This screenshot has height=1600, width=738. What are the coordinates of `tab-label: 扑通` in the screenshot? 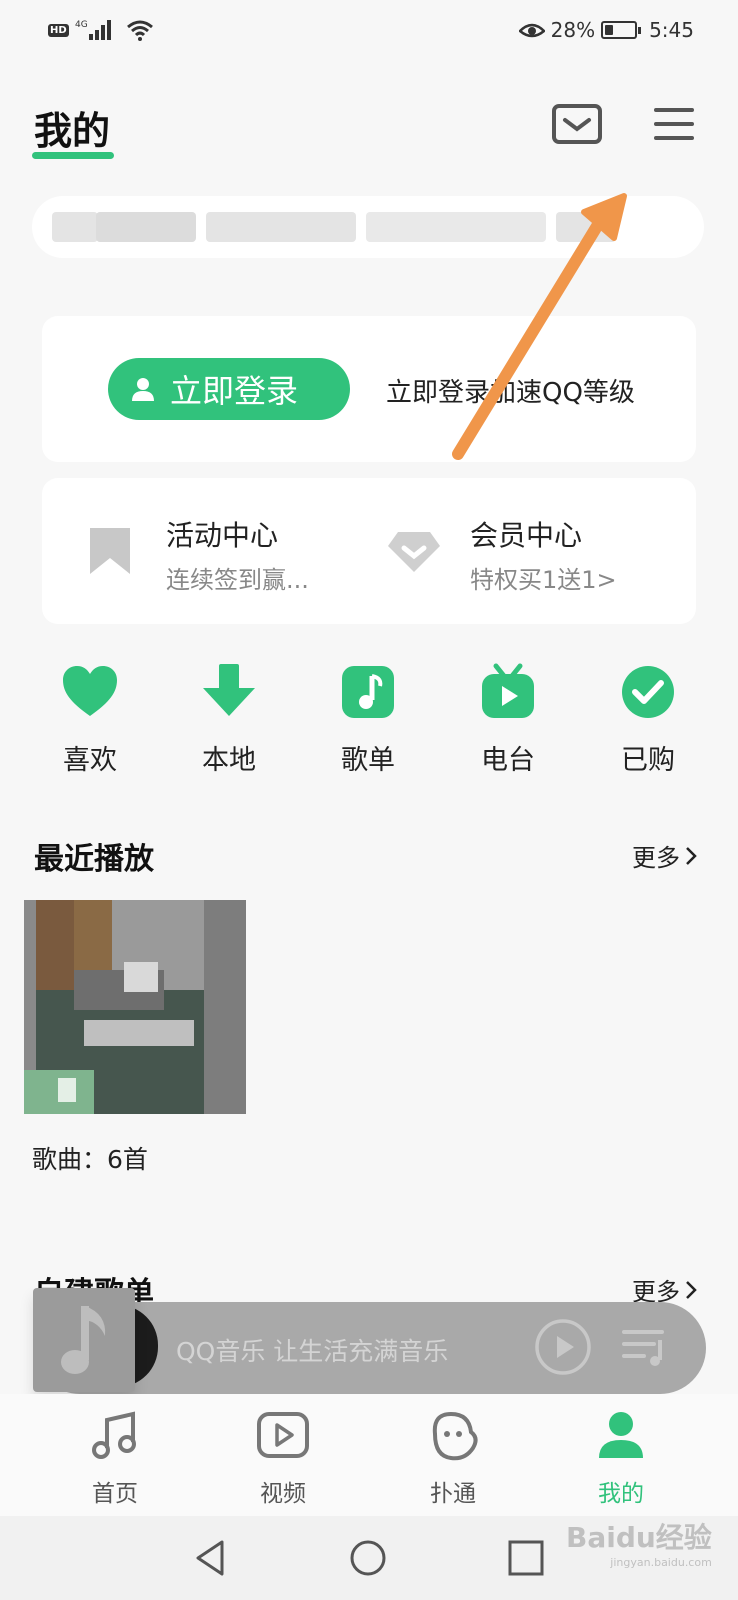 It's located at (453, 1494).